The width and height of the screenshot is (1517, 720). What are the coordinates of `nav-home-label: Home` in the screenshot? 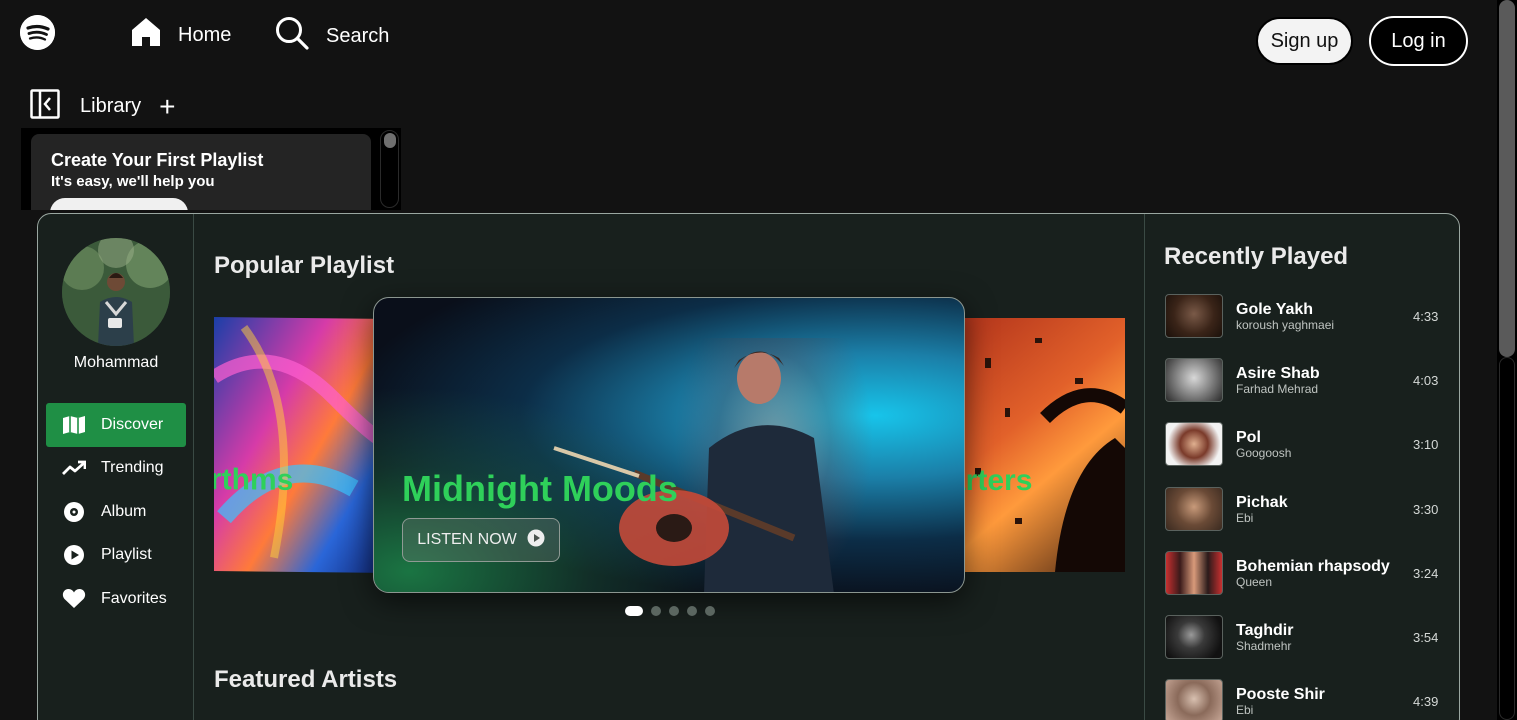 It's located at (205, 34).